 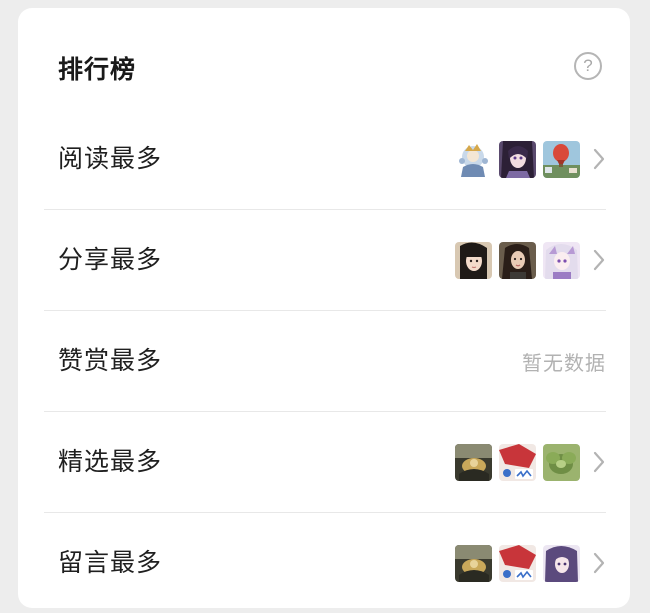 I want to click on ranking-row-most-shared: 分享最多, so click(x=325, y=260).